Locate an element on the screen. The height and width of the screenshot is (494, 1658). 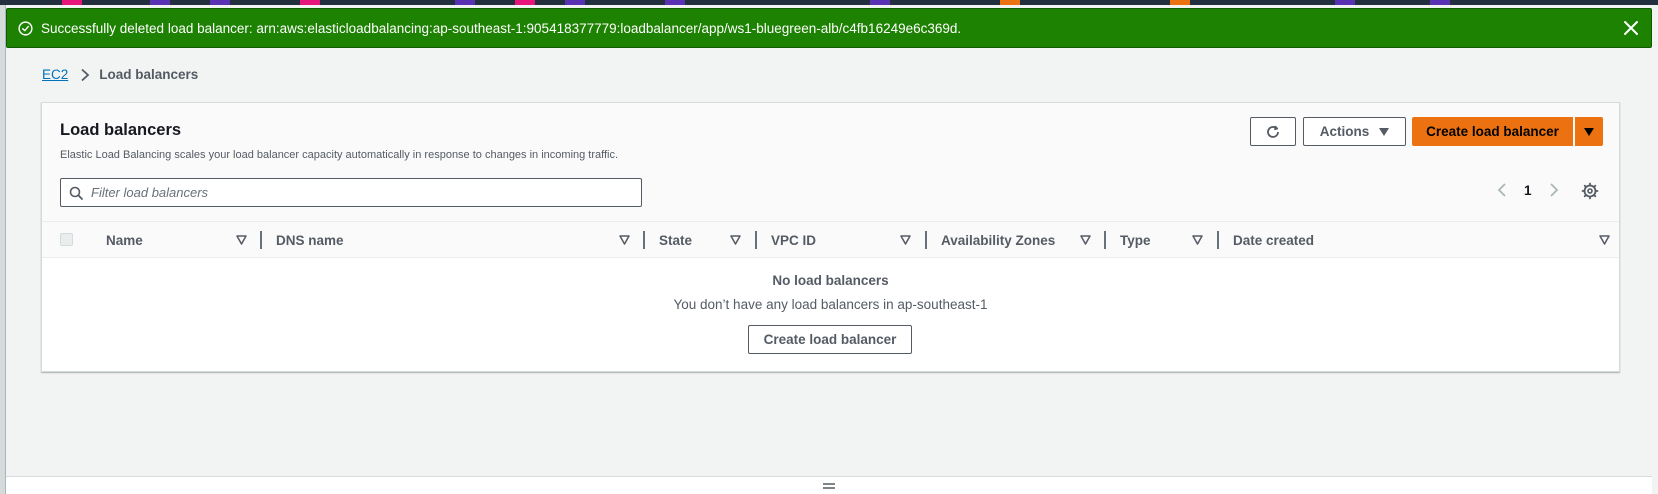
refresh-icon is located at coordinates (1273, 131).